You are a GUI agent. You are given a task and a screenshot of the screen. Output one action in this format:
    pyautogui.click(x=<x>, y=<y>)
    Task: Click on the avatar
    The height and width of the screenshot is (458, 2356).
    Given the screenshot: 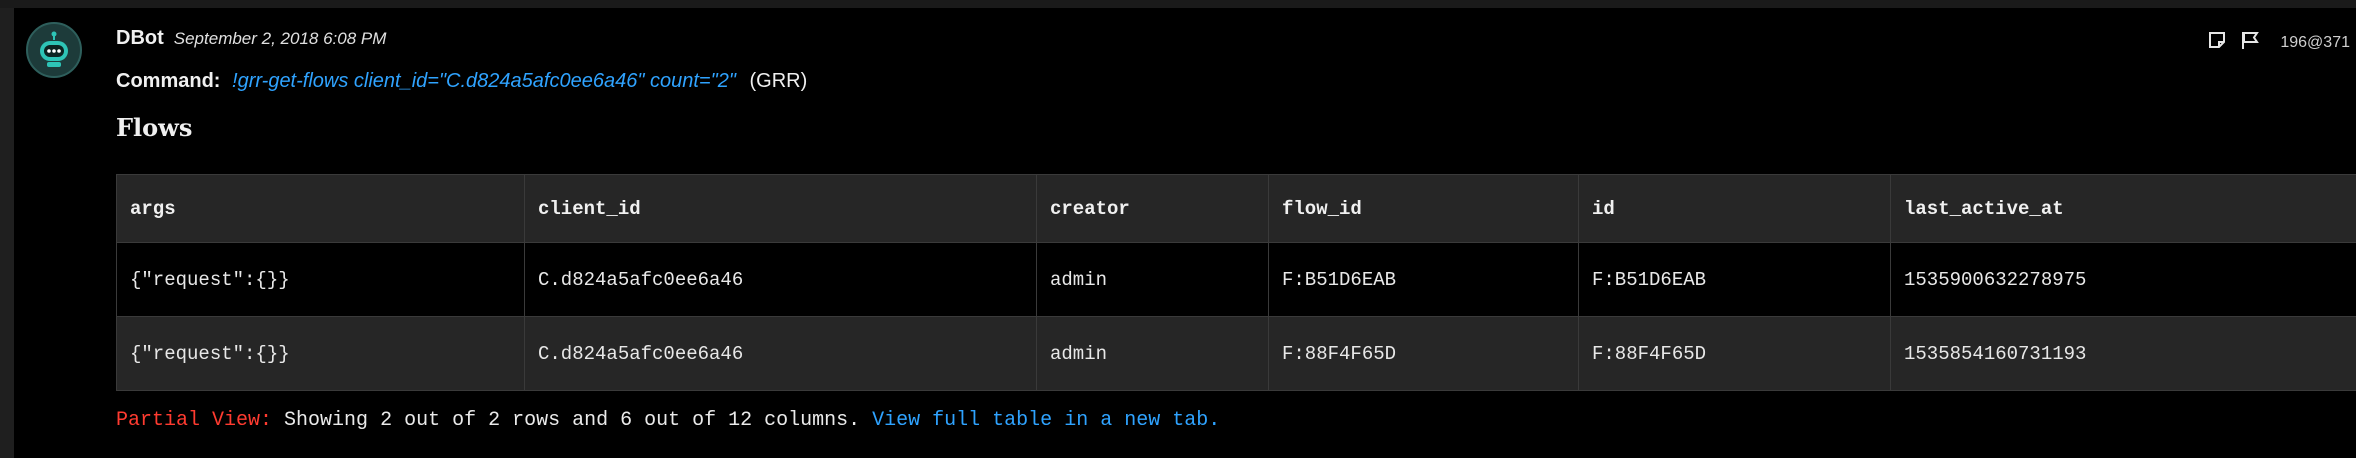 What is the action you would take?
    pyautogui.click(x=54, y=50)
    